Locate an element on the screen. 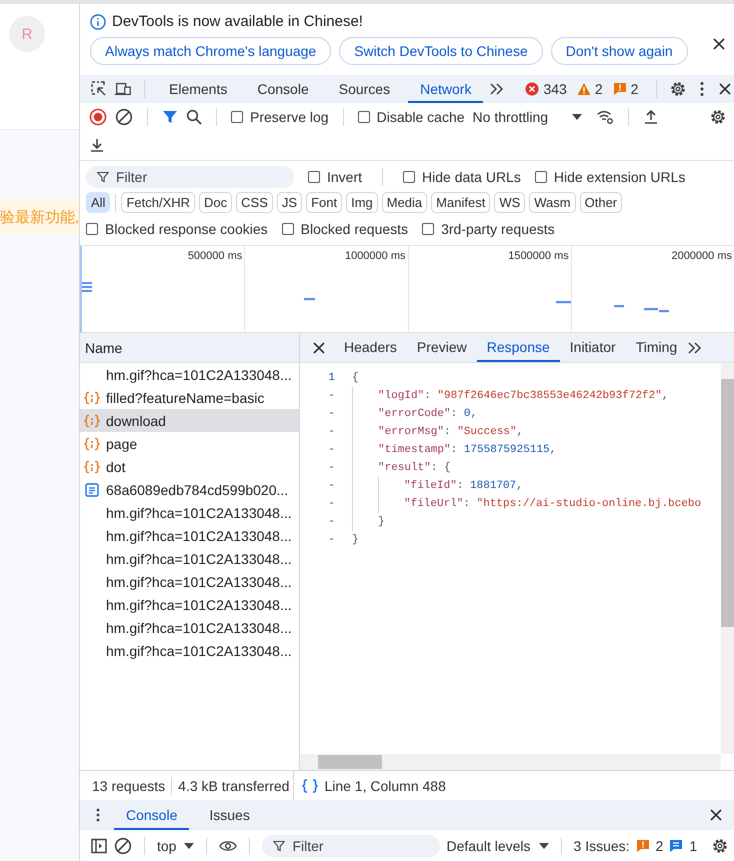 The image size is (734, 861). request-row: download is located at coordinates (189, 420).